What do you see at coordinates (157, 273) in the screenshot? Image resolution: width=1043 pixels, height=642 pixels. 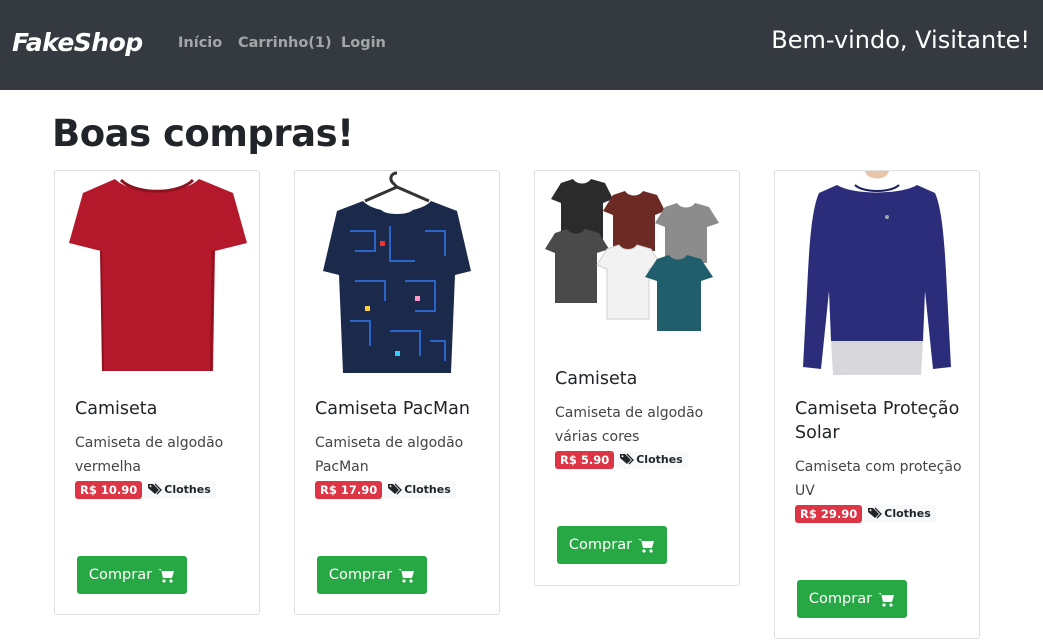 I see `product-image-red-tshirt` at bounding box center [157, 273].